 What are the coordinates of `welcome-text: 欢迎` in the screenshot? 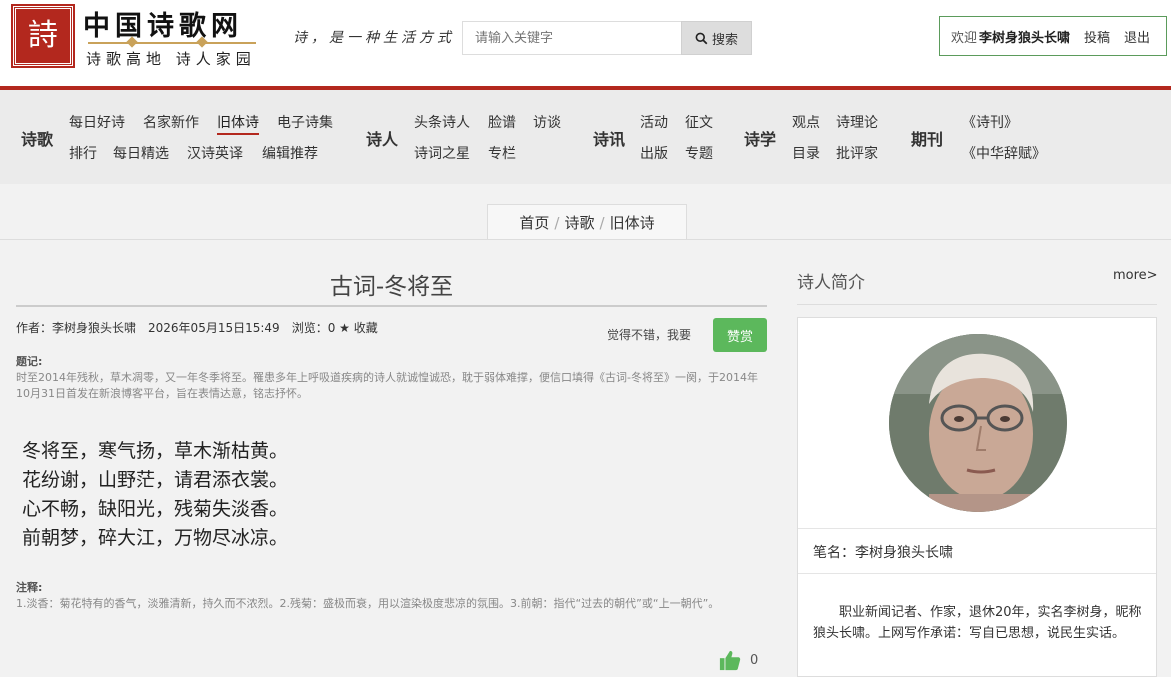 It's located at (964, 38).